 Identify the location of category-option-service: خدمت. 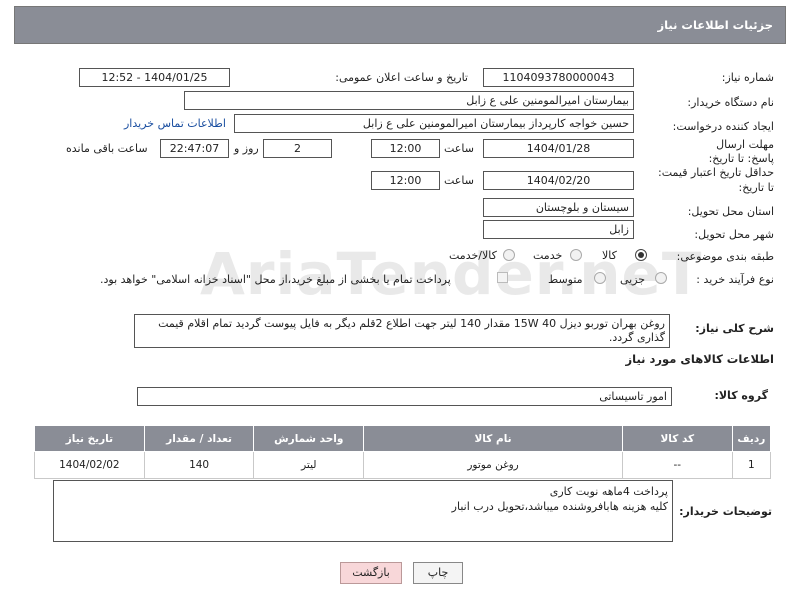
(548, 255).